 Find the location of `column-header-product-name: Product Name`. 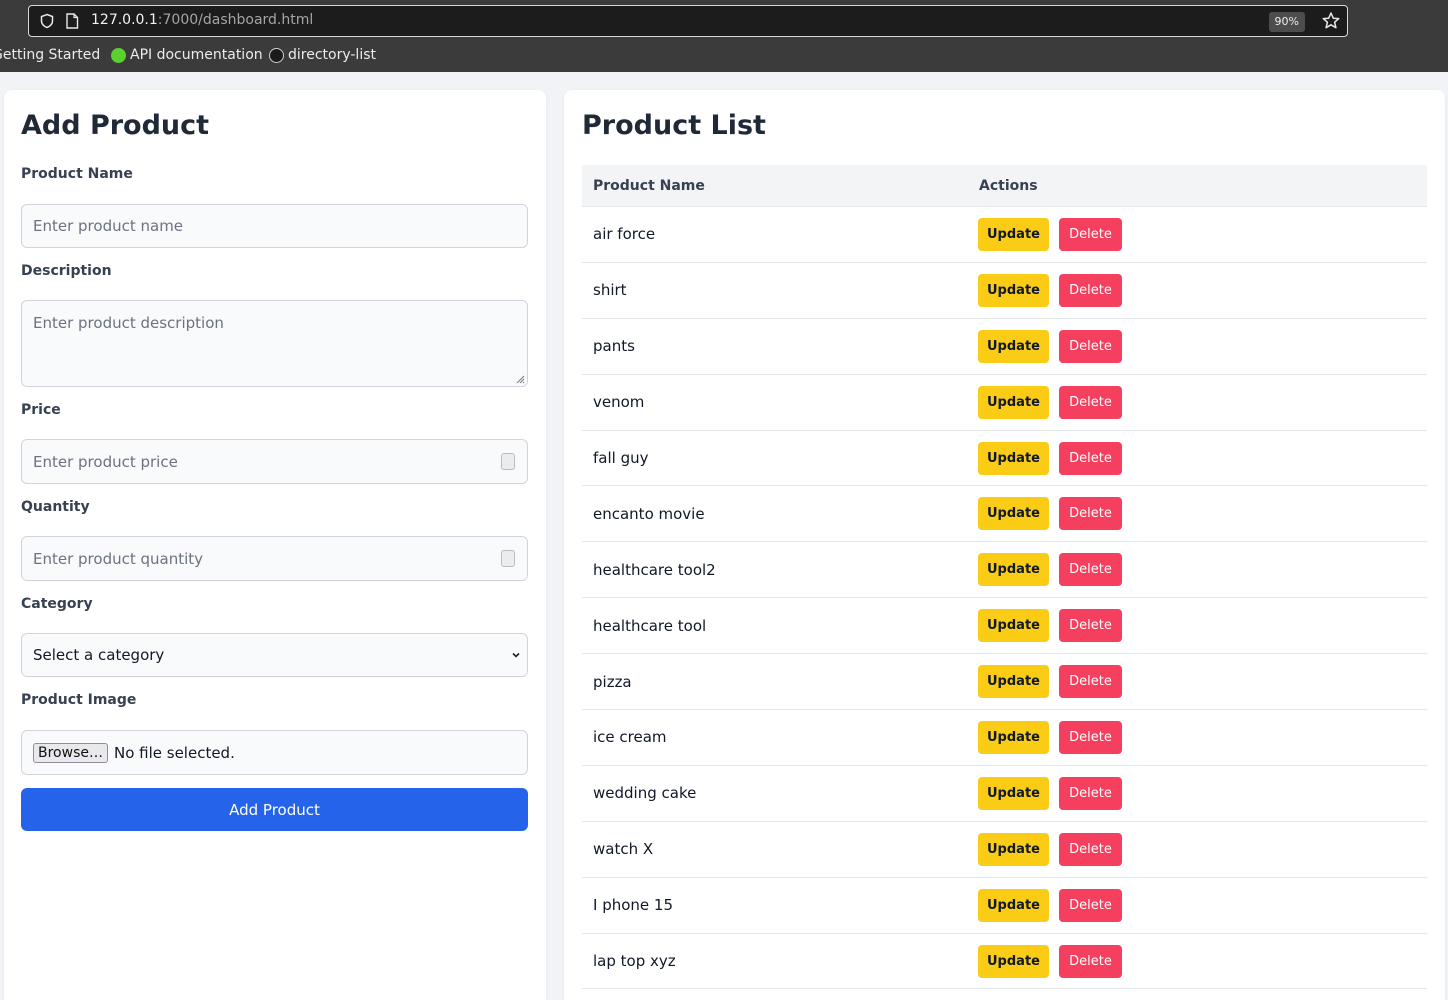

column-header-product-name: Product Name is located at coordinates (649, 185).